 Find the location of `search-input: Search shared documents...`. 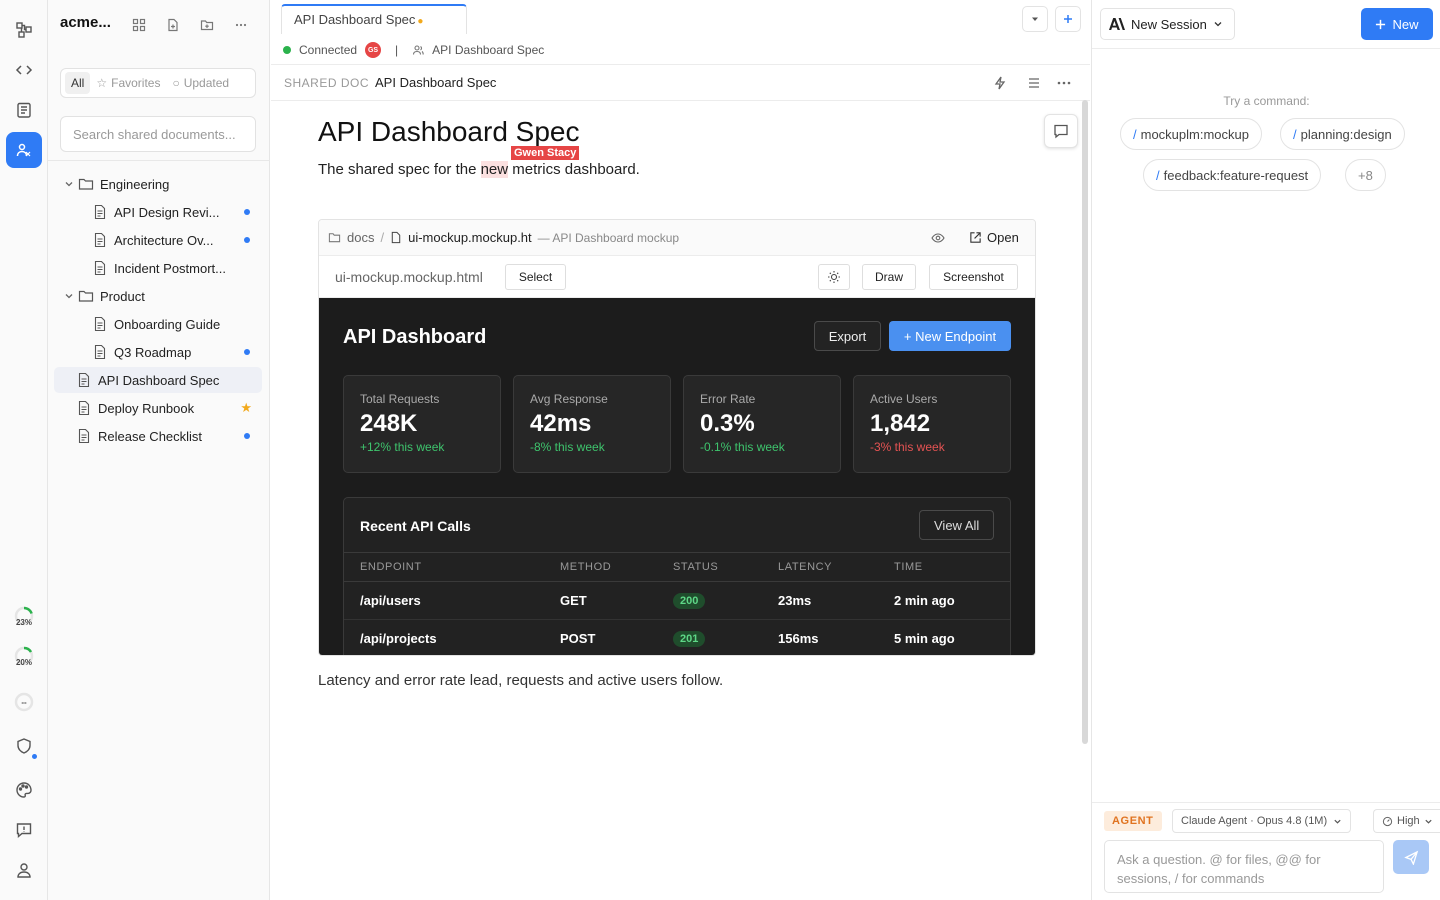

search-input: Search shared documents... is located at coordinates (158, 134).